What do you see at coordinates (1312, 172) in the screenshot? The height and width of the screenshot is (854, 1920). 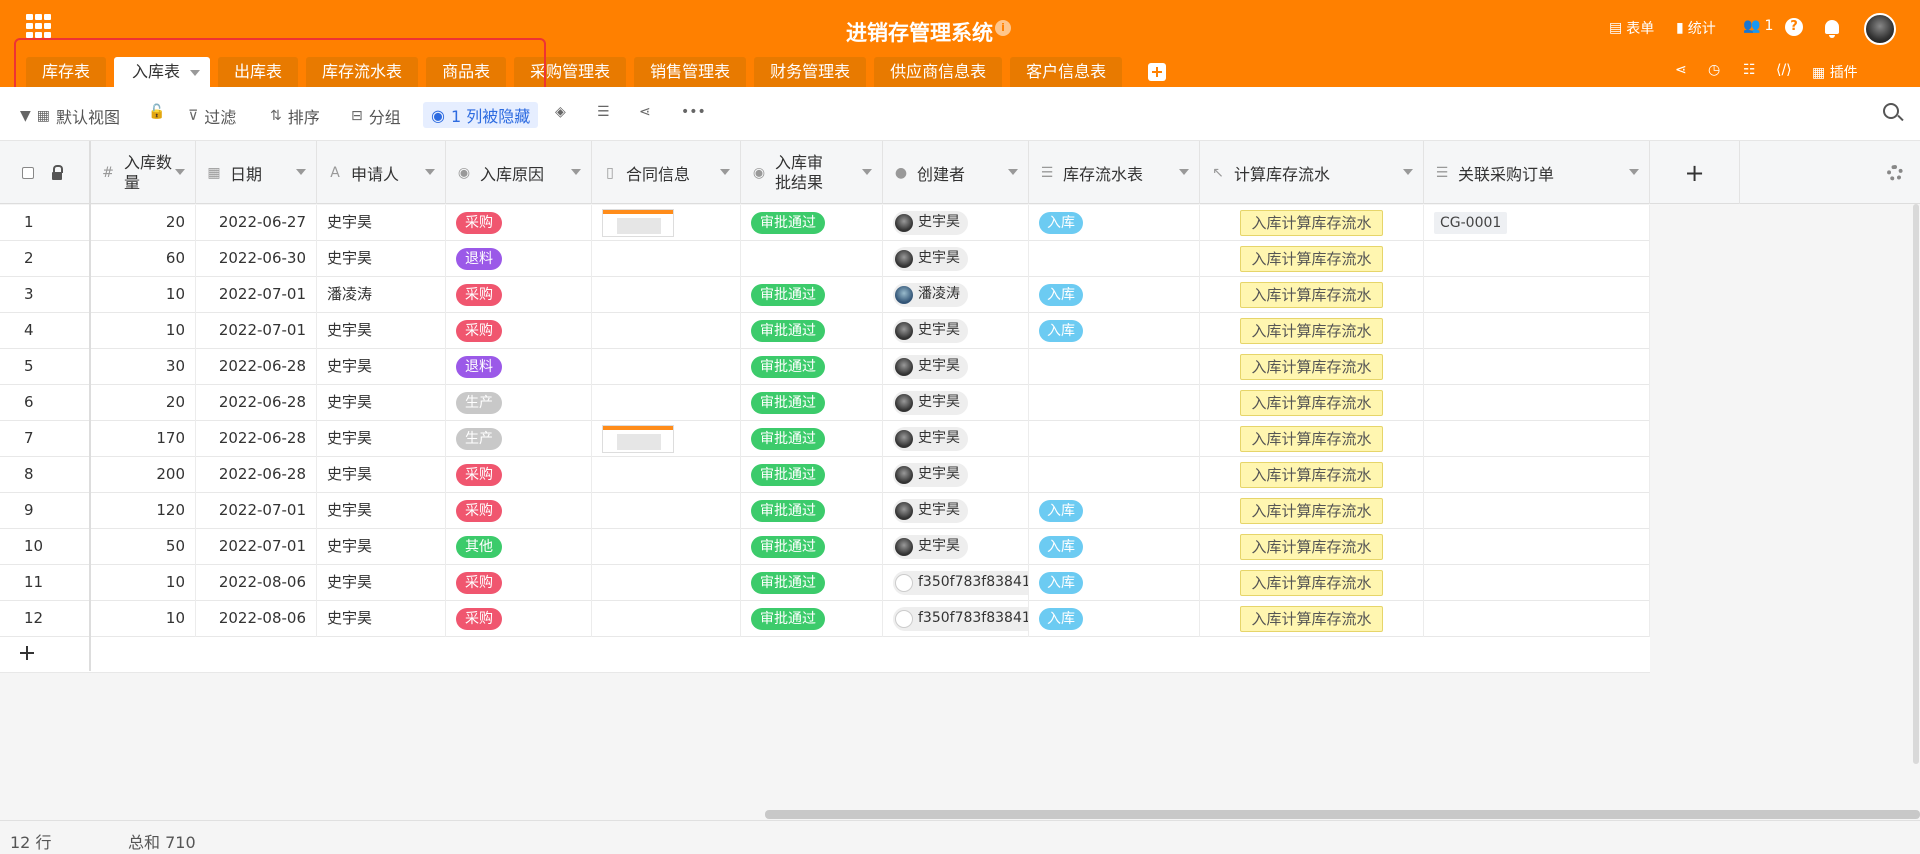 I see `column-header-8: ↖ 计算库存流水` at bounding box center [1312, 172].